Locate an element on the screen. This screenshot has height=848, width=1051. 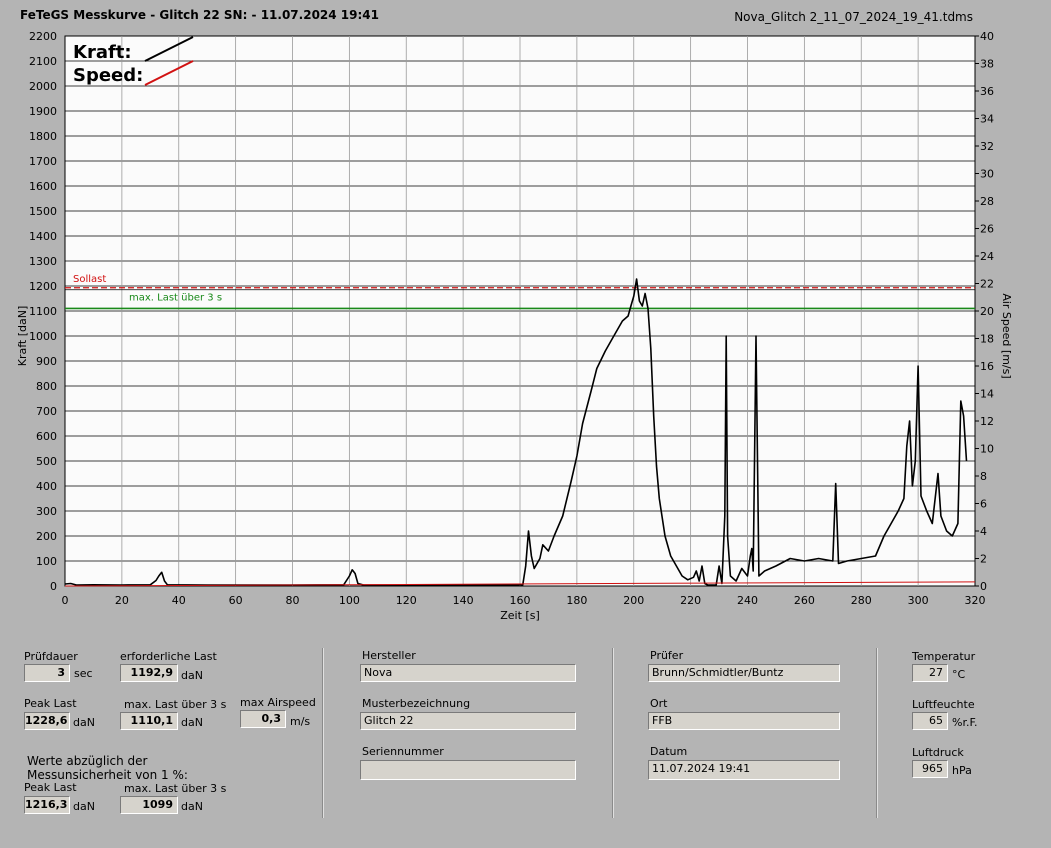
y2-tick-label: 4 is located at coordinates (983, 531).